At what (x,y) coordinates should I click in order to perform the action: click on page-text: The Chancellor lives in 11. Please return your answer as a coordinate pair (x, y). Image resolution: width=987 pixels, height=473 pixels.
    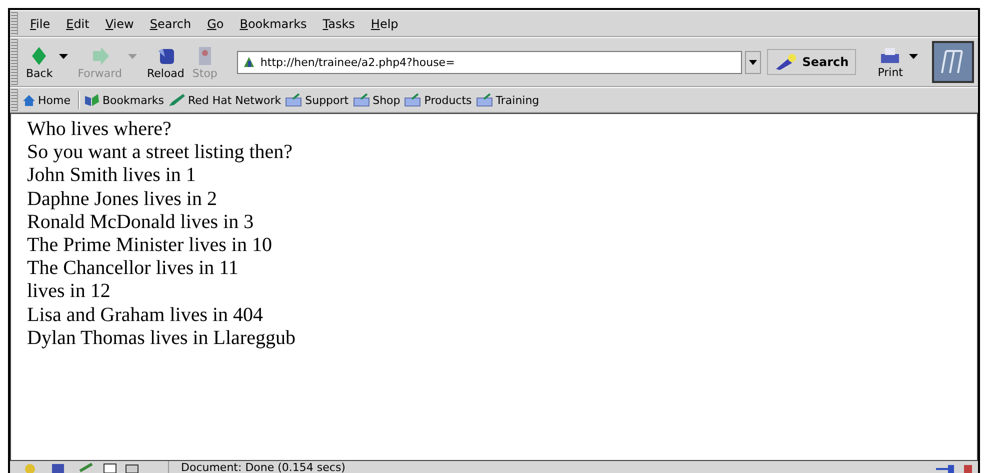
    Looking at the image, I should click on (133, 268).